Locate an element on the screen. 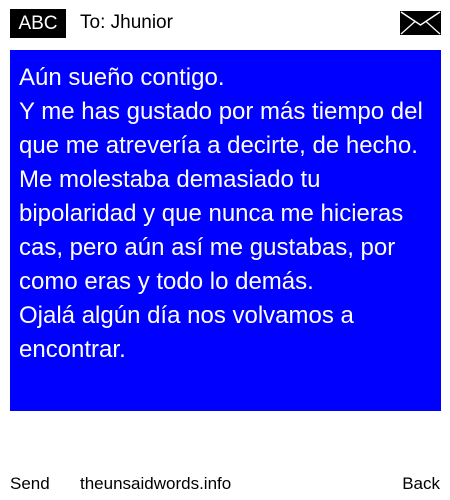  envelope-icon is located at coordinates (420, 23).